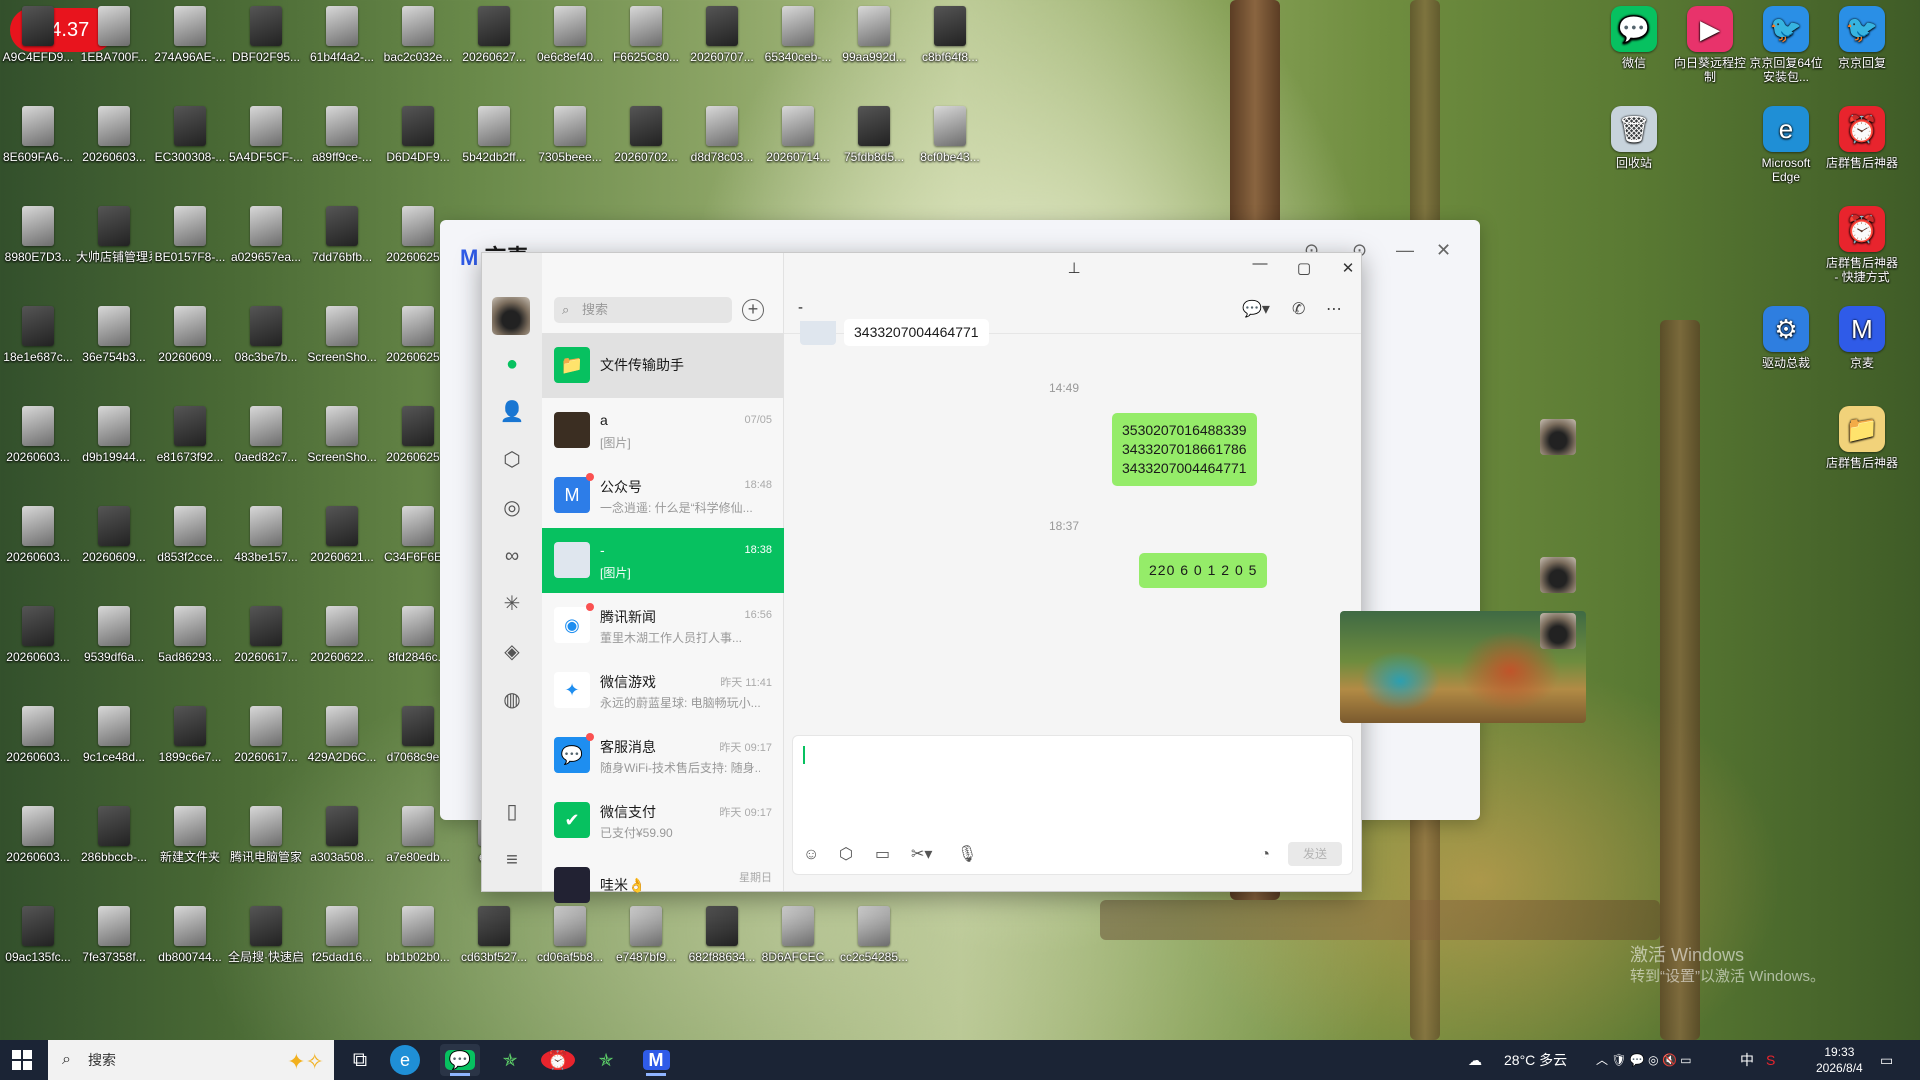 The image size is (1920, 1080). I want to click on weather-icon: ☁, so click(1475, 1060).